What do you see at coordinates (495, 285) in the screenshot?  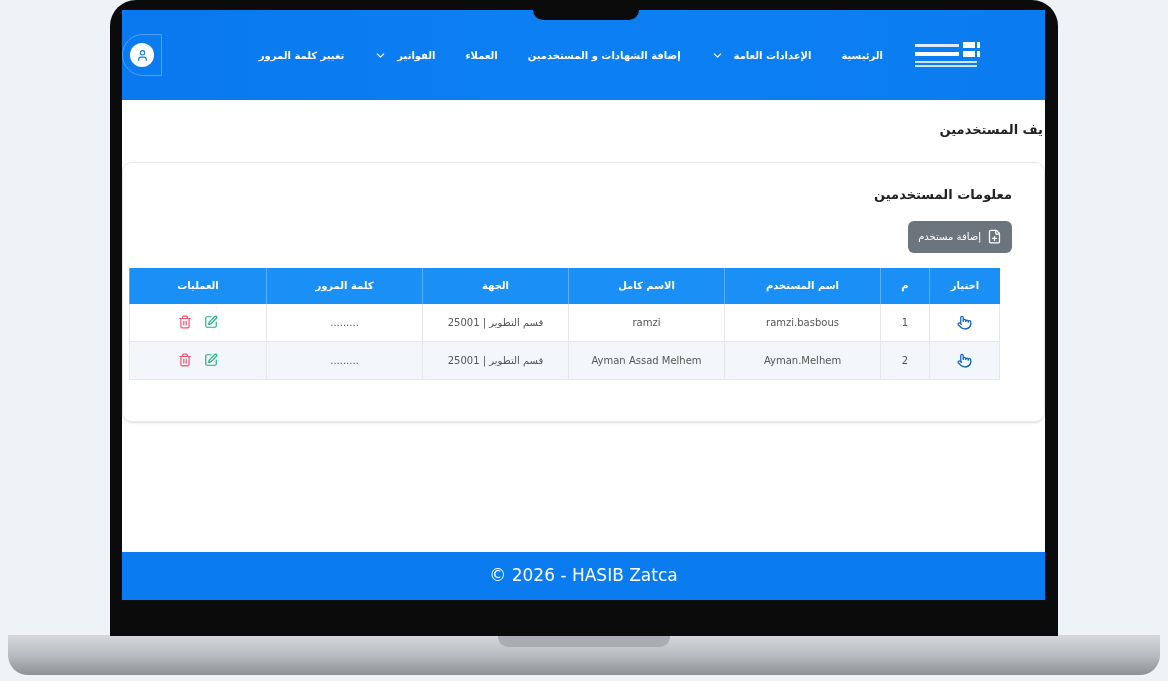 I see `column-header: الجهة` at bounding box center [495, 285].